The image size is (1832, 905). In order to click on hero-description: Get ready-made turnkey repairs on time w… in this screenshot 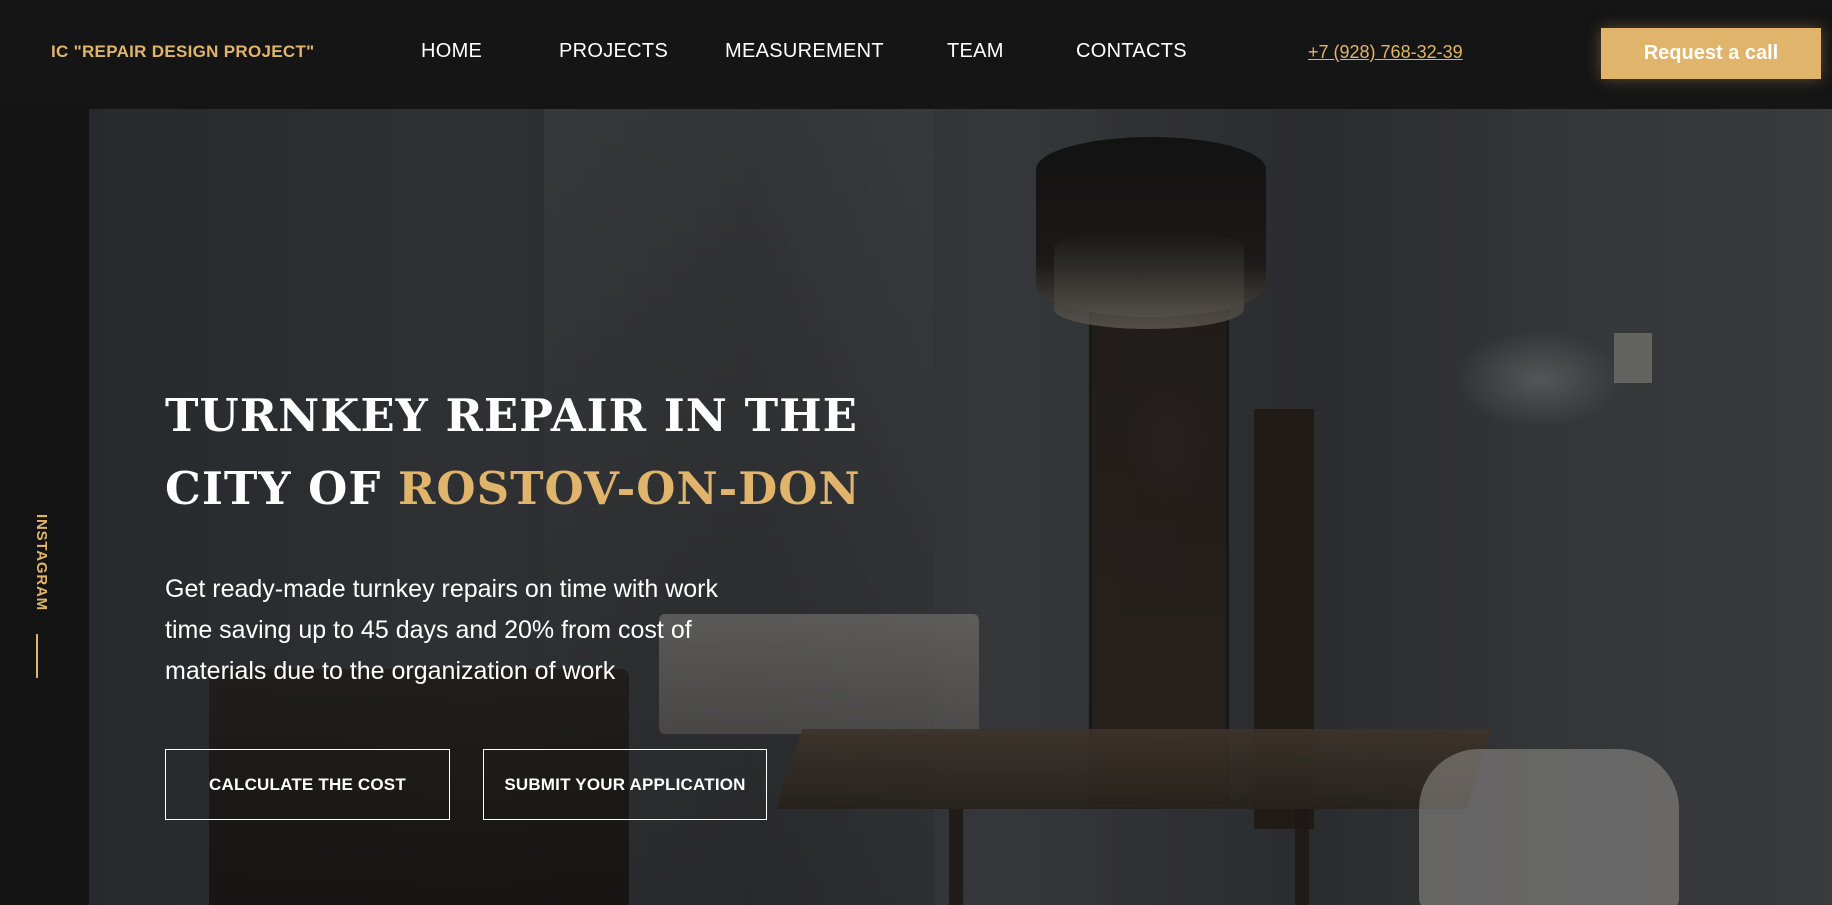, I will do `click(441, 630)`.